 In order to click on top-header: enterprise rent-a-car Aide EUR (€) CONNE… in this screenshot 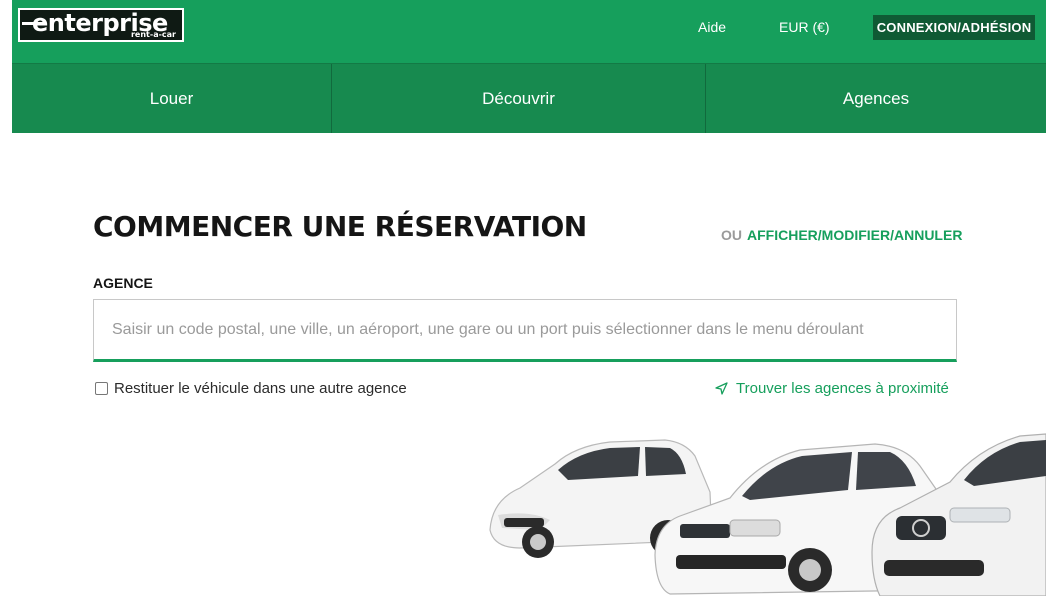, I will do `click(529, 31)`.